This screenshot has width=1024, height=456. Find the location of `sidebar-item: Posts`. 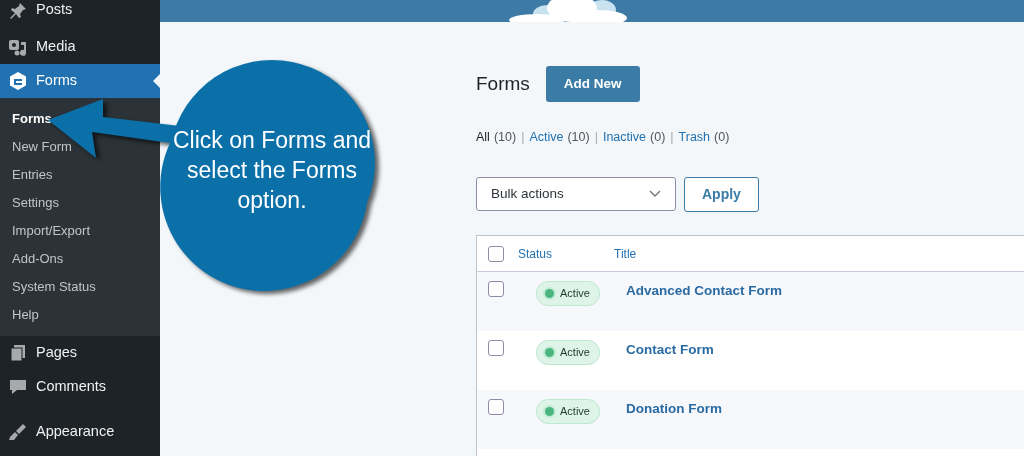

sidebar-item: Posts is located at coordinates (80, 15).